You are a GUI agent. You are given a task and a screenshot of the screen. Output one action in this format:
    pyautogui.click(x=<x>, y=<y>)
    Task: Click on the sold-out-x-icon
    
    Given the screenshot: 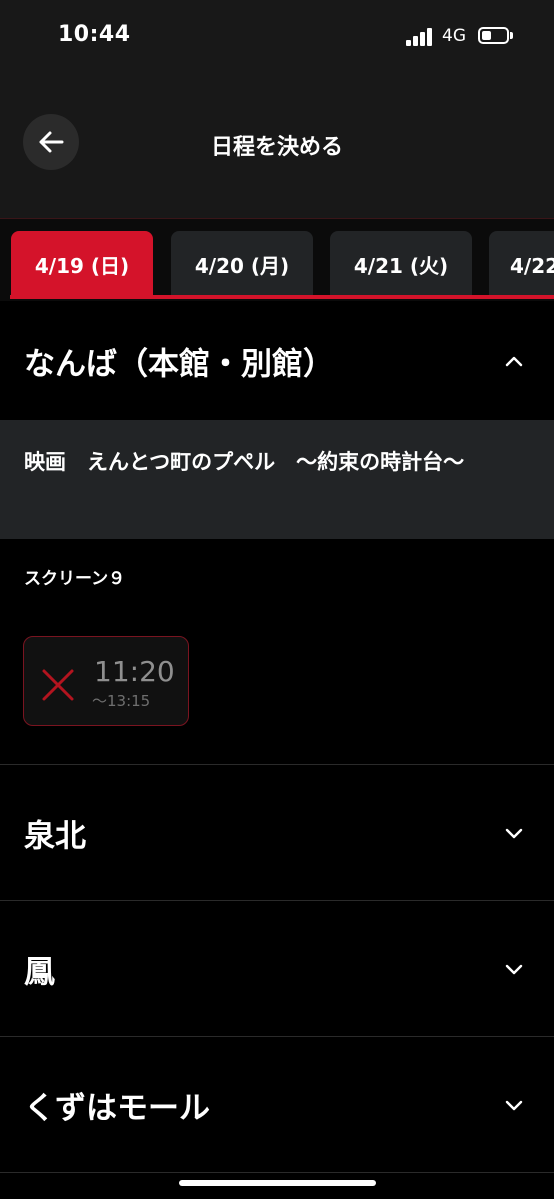 What is the action you would take?
    pyautogui.click(x=58, y=685)
    